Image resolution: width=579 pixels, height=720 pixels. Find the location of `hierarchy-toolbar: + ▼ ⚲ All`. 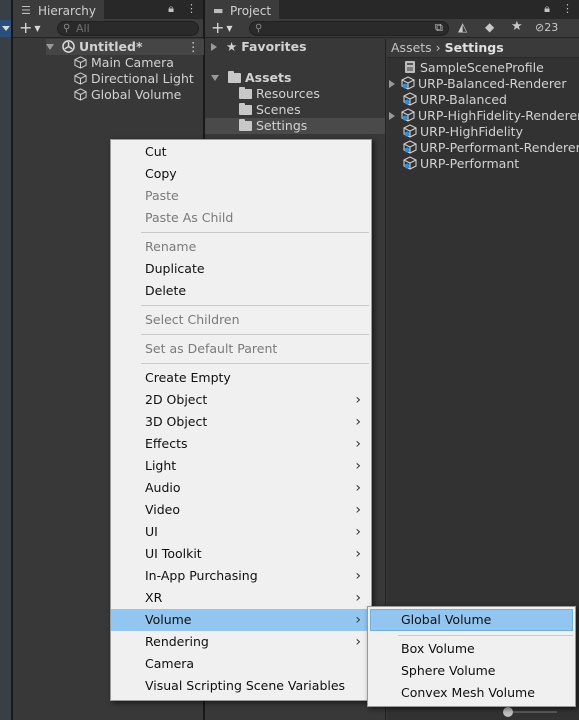

hierarchy-toolbar: + ▼ ⚲ All is located at coordinates (108, 28).